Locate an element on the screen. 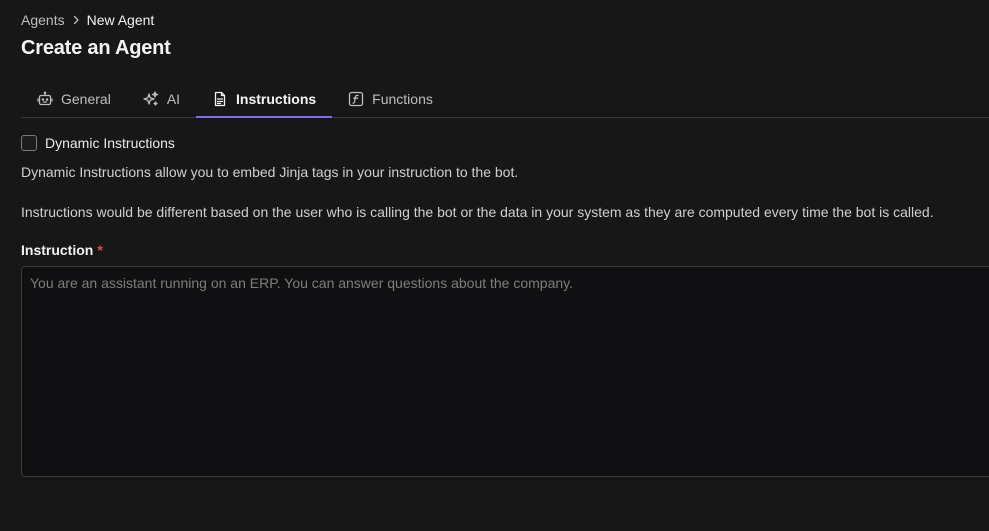 The height and width of the screenshot is (531, 989). tab-ai-label: AI is located at coordinates (173, 98).